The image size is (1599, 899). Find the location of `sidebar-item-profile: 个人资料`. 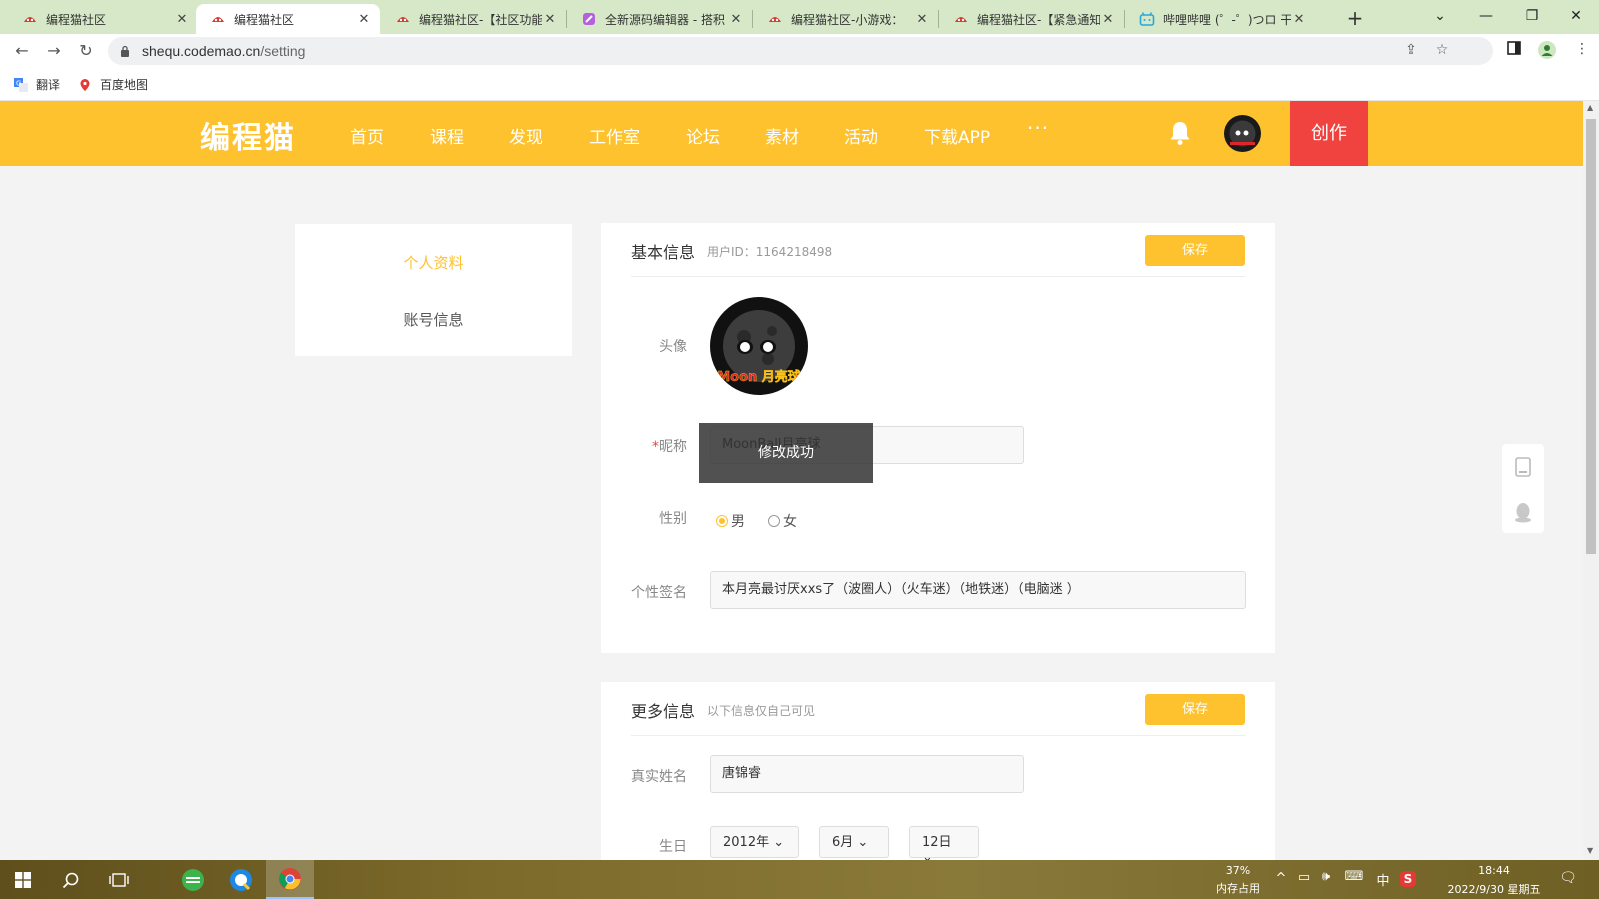

sidebar-item-profile: 个人资料 is located at coordinates (433, 262).